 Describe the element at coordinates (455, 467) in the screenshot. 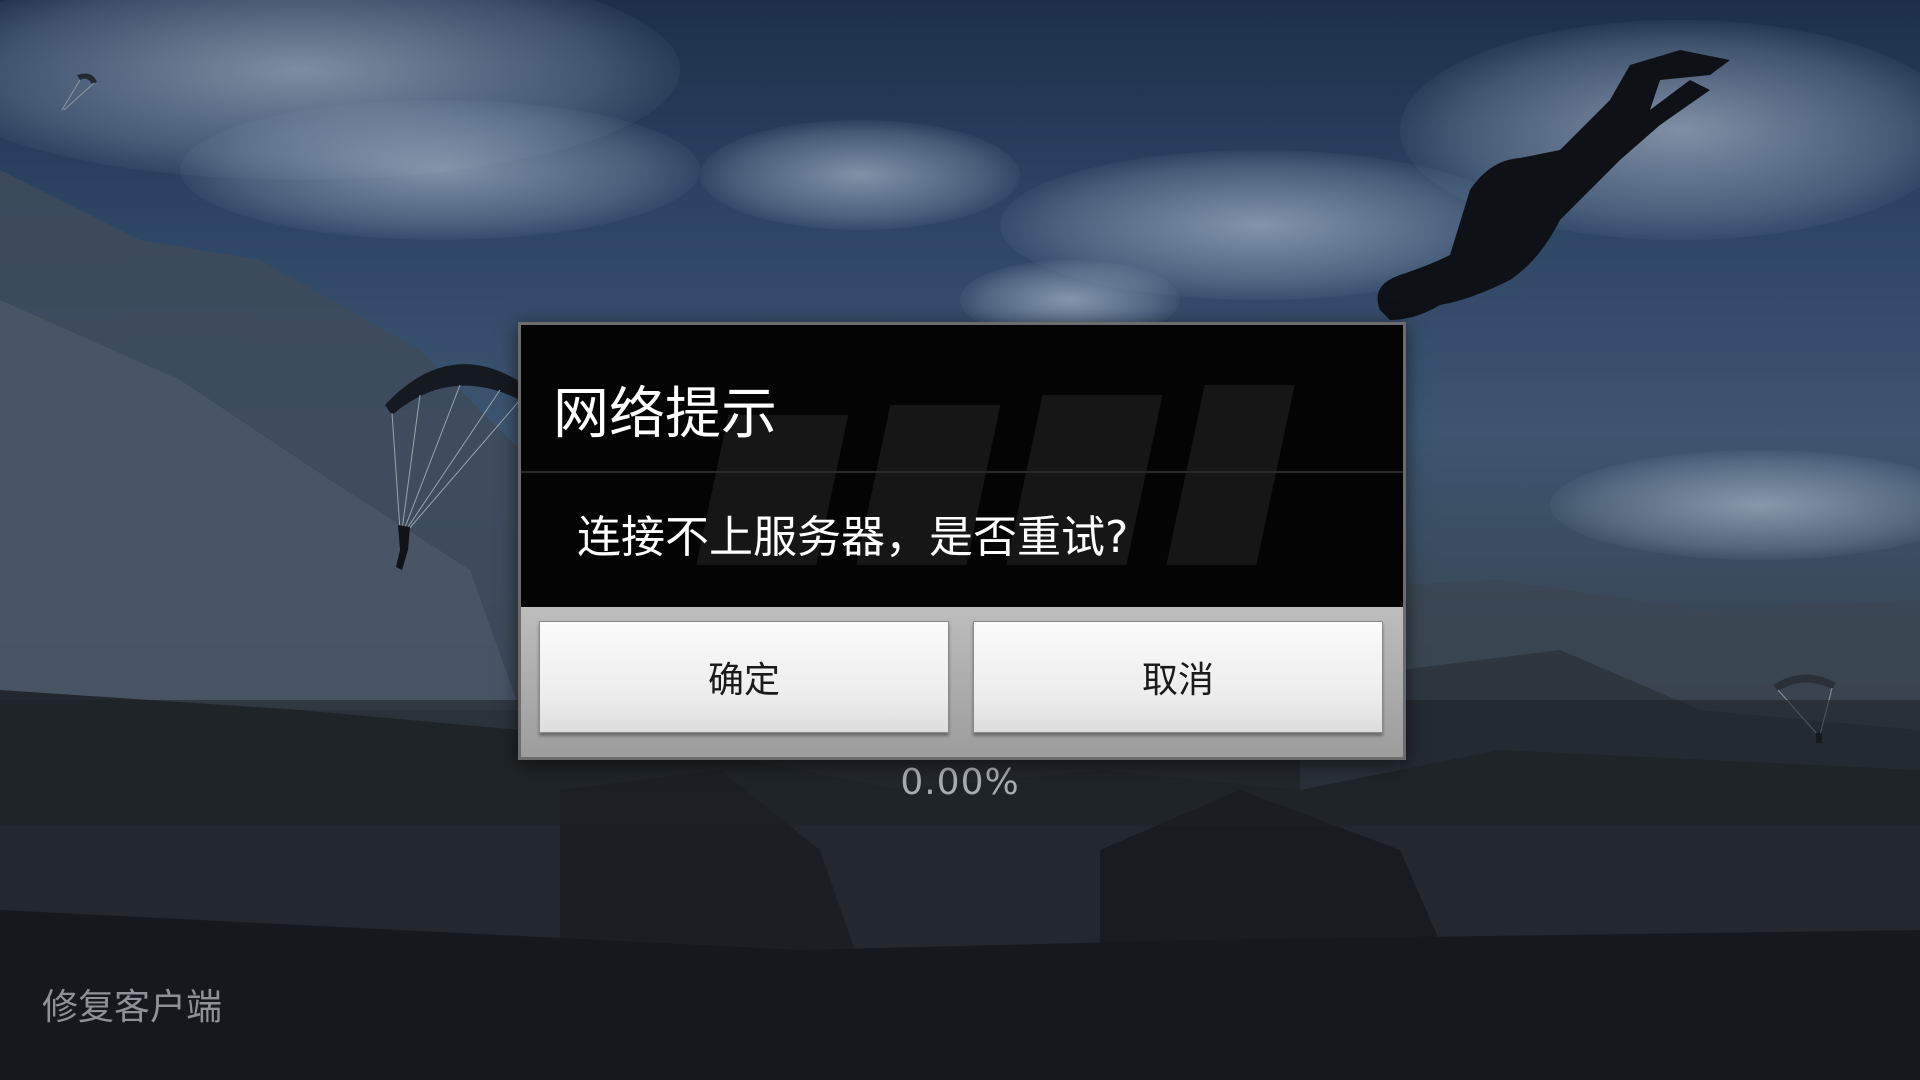

I see `parachutist-left` at that location.